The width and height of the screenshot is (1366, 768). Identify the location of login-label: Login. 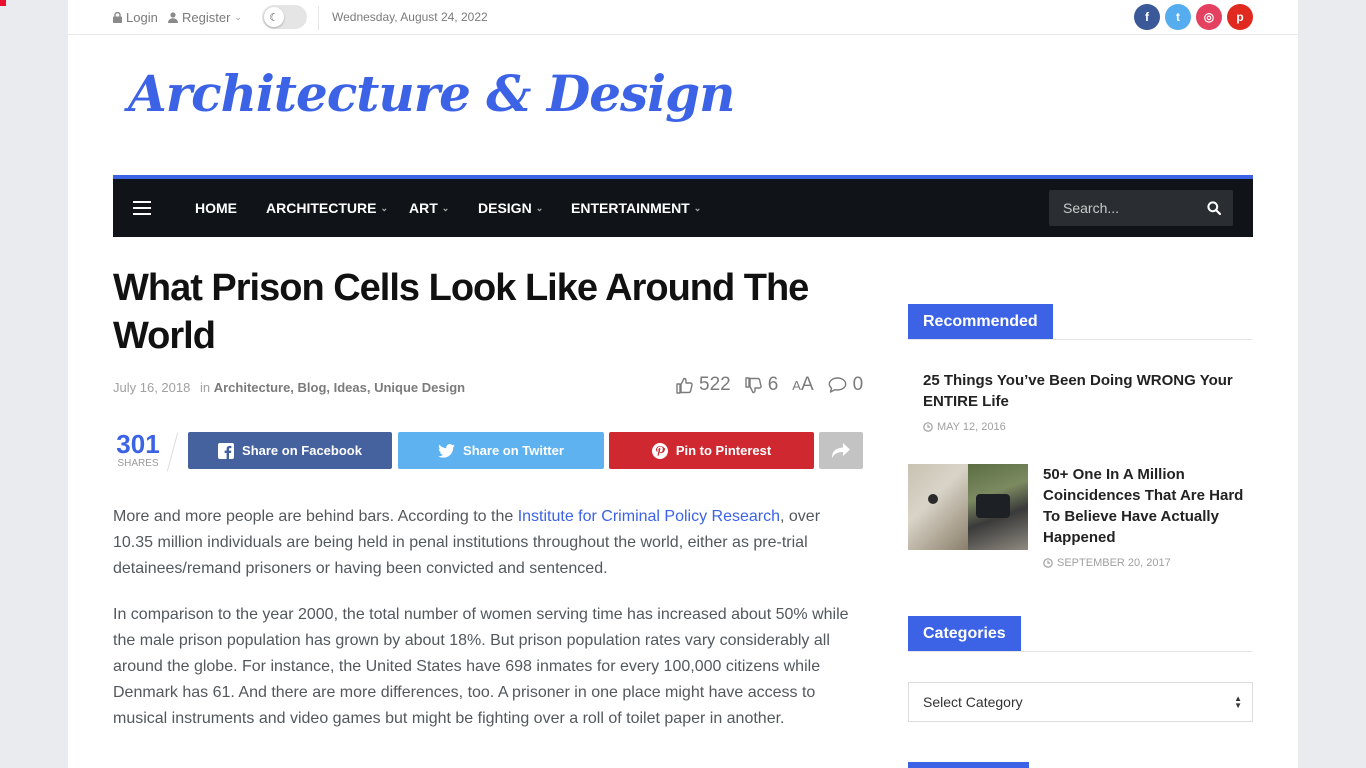
(142, 17).